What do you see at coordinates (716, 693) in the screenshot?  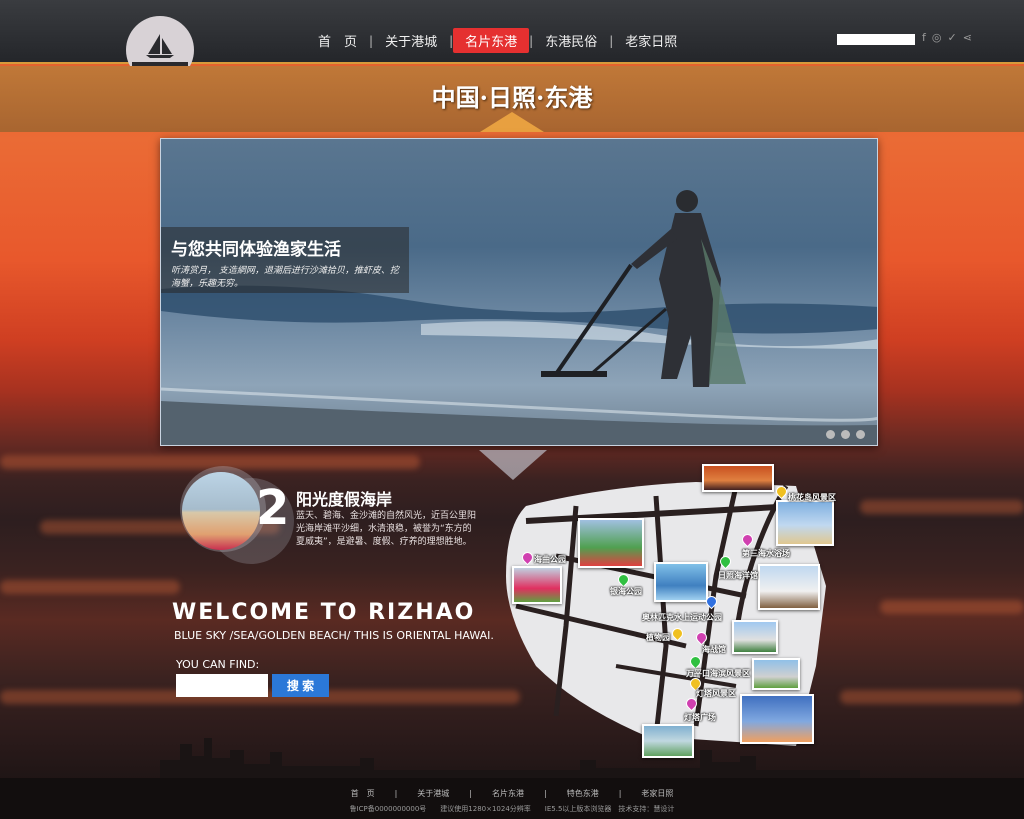 I see `map-label: 灯塔风景区` at bounding box center [716, 693].